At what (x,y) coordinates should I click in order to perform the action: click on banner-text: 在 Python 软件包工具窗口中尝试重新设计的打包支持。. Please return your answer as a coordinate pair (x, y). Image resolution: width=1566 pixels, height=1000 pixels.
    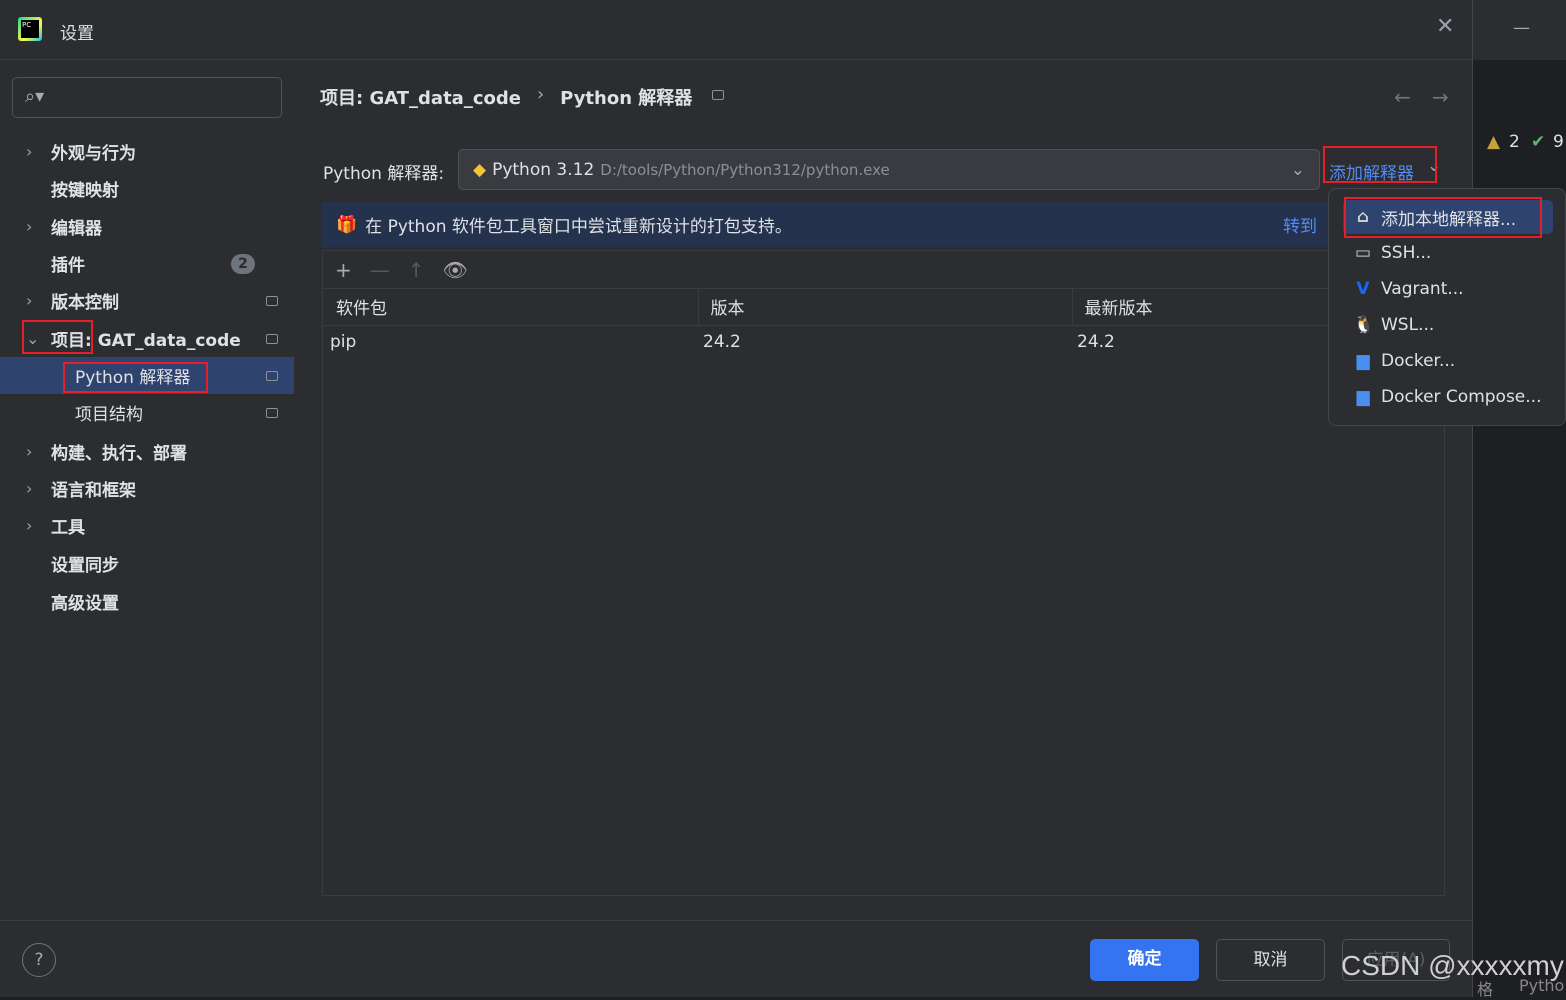
    Looking at the image, I should click on (578, 227).